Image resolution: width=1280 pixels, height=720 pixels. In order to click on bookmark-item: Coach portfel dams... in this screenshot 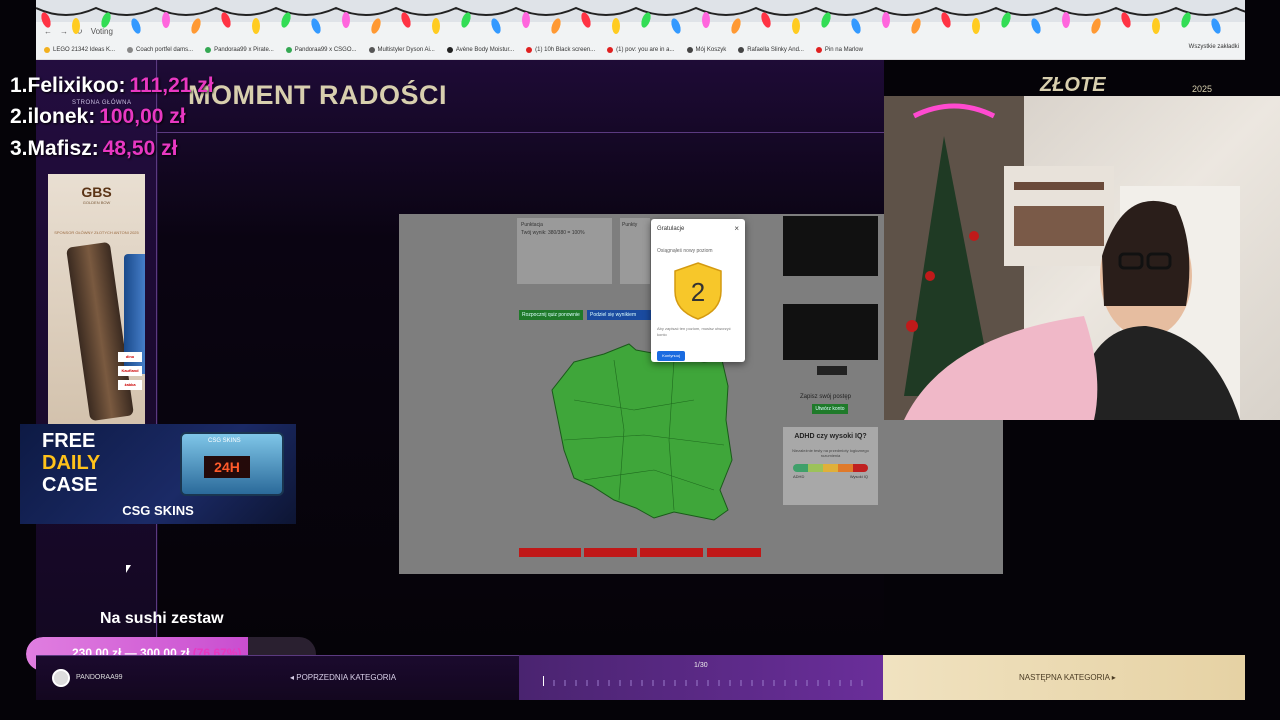, I will do `click(160, 50)`.